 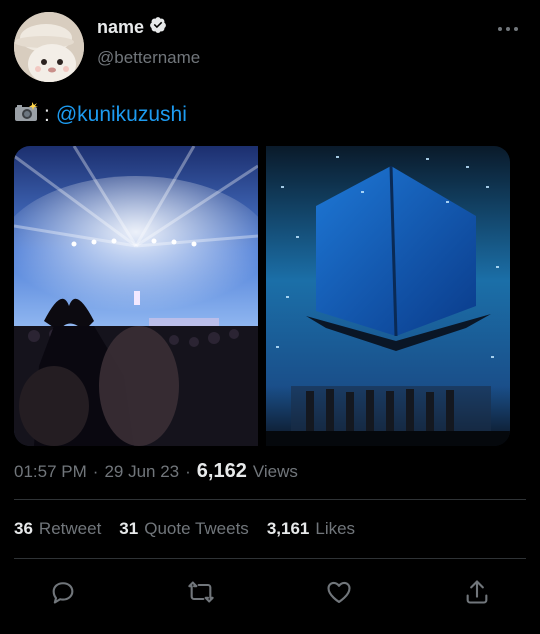 I want to click on likes-label: Likes, so click(x=335, y=528).